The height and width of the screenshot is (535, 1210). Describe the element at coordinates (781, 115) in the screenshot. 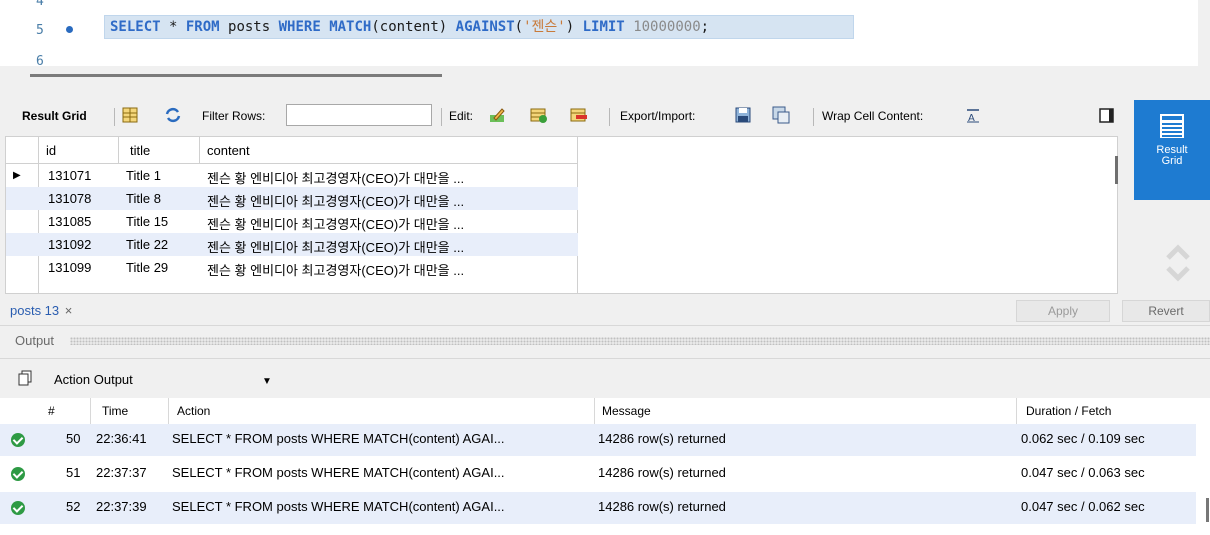

I see `import-icon` at that location.